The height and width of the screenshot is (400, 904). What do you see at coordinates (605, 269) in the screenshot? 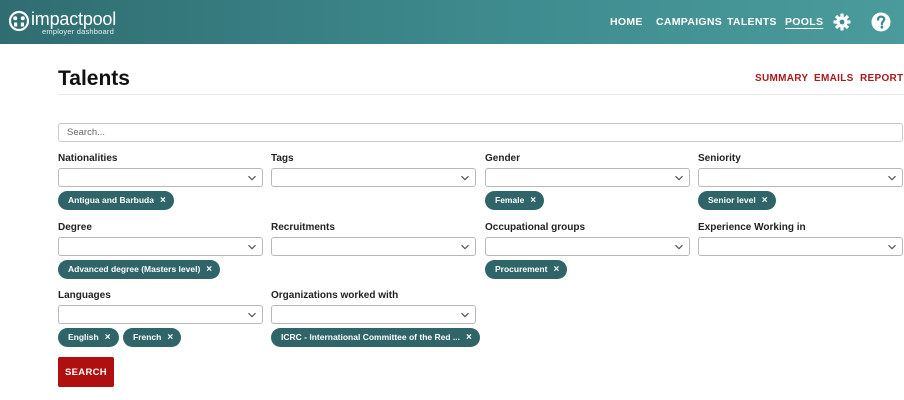
I see `selected-chips: Procurement ×` at bounding box center [605, 269].